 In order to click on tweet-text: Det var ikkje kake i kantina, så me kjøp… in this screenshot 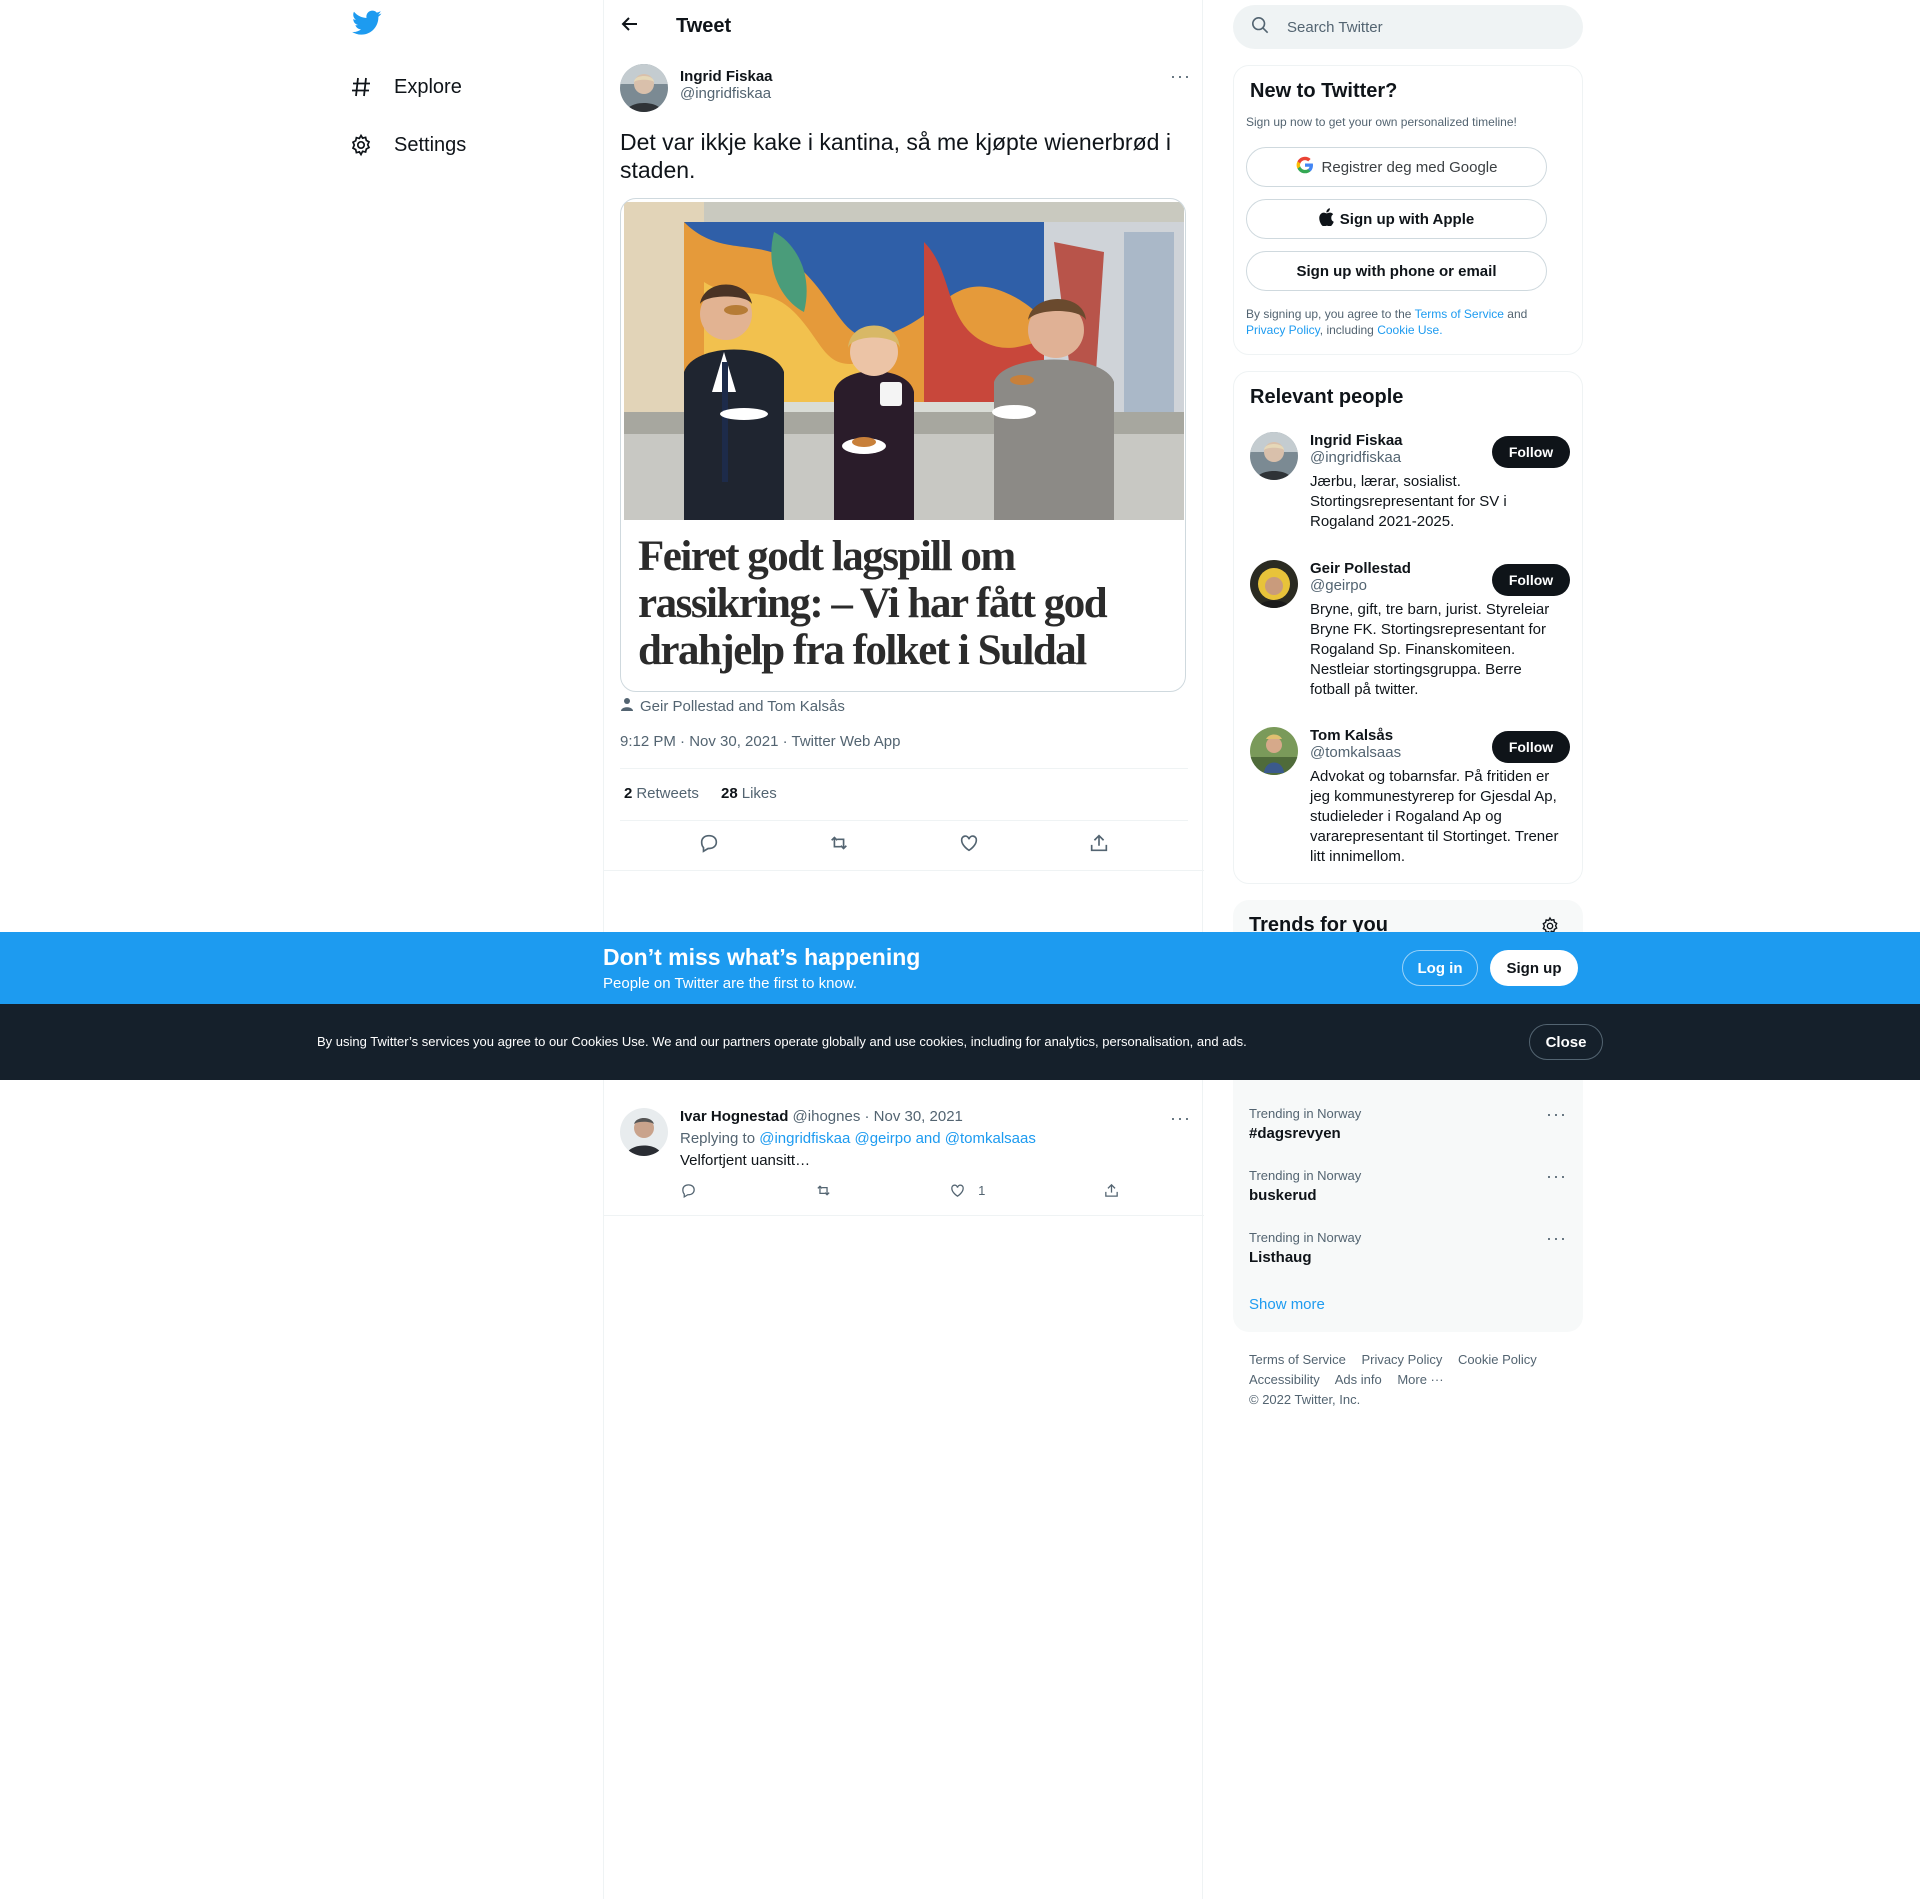, I will do `click(895, 156)`.